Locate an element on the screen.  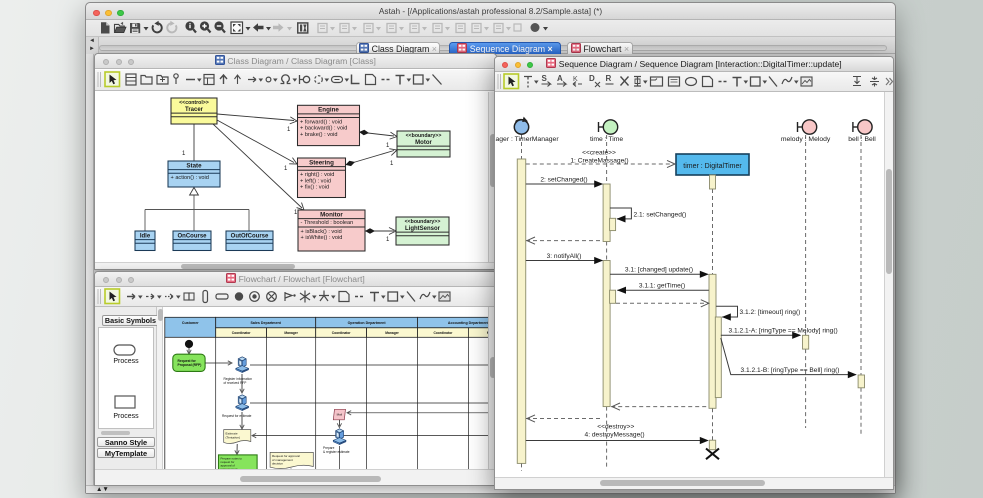
svg-text: <<control>> is located at coordinates (194, 103).